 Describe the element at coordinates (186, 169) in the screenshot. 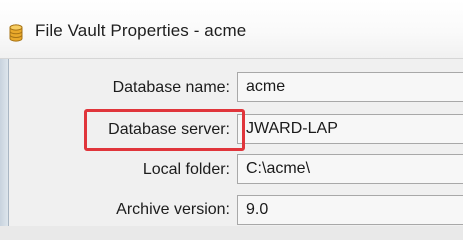

I see `local-folder-label: Local folder:` at that location.